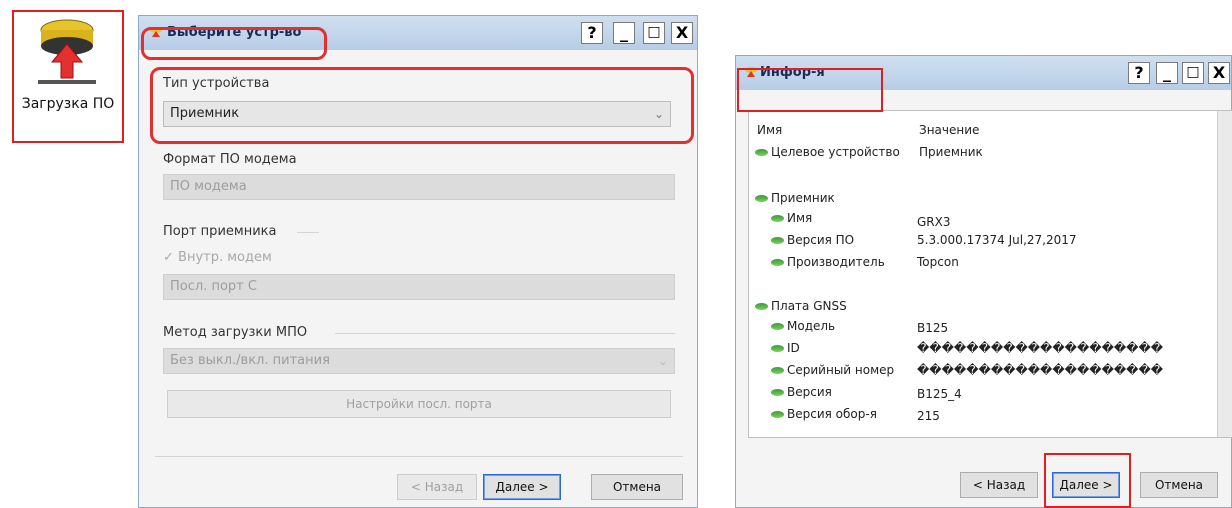 The width and height of the screenshot is (1232, 508). Describe the element at coordinates (419, 361) in the screenshot. I see `upload-method-select: Без выкл./вкл. питания ⌄` at that location.